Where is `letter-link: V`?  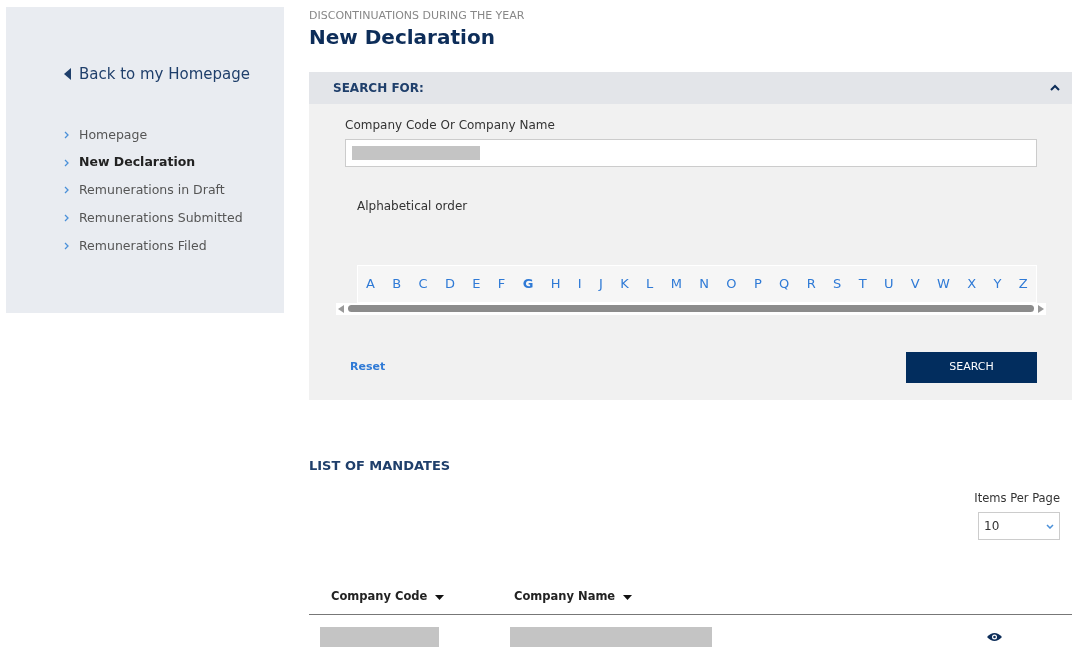 letter-link: V is located at coordinates (915, 283).